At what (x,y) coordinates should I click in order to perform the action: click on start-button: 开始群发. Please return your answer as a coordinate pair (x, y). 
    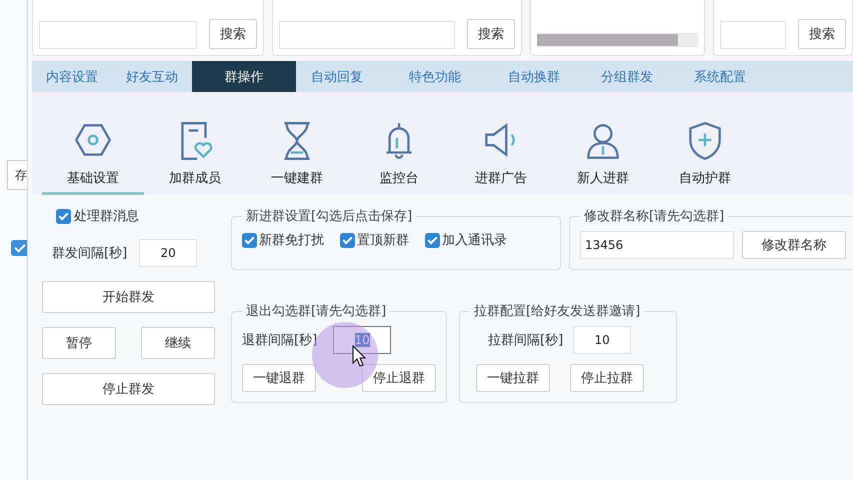
    Looking at the image, I should click on (128, 297).